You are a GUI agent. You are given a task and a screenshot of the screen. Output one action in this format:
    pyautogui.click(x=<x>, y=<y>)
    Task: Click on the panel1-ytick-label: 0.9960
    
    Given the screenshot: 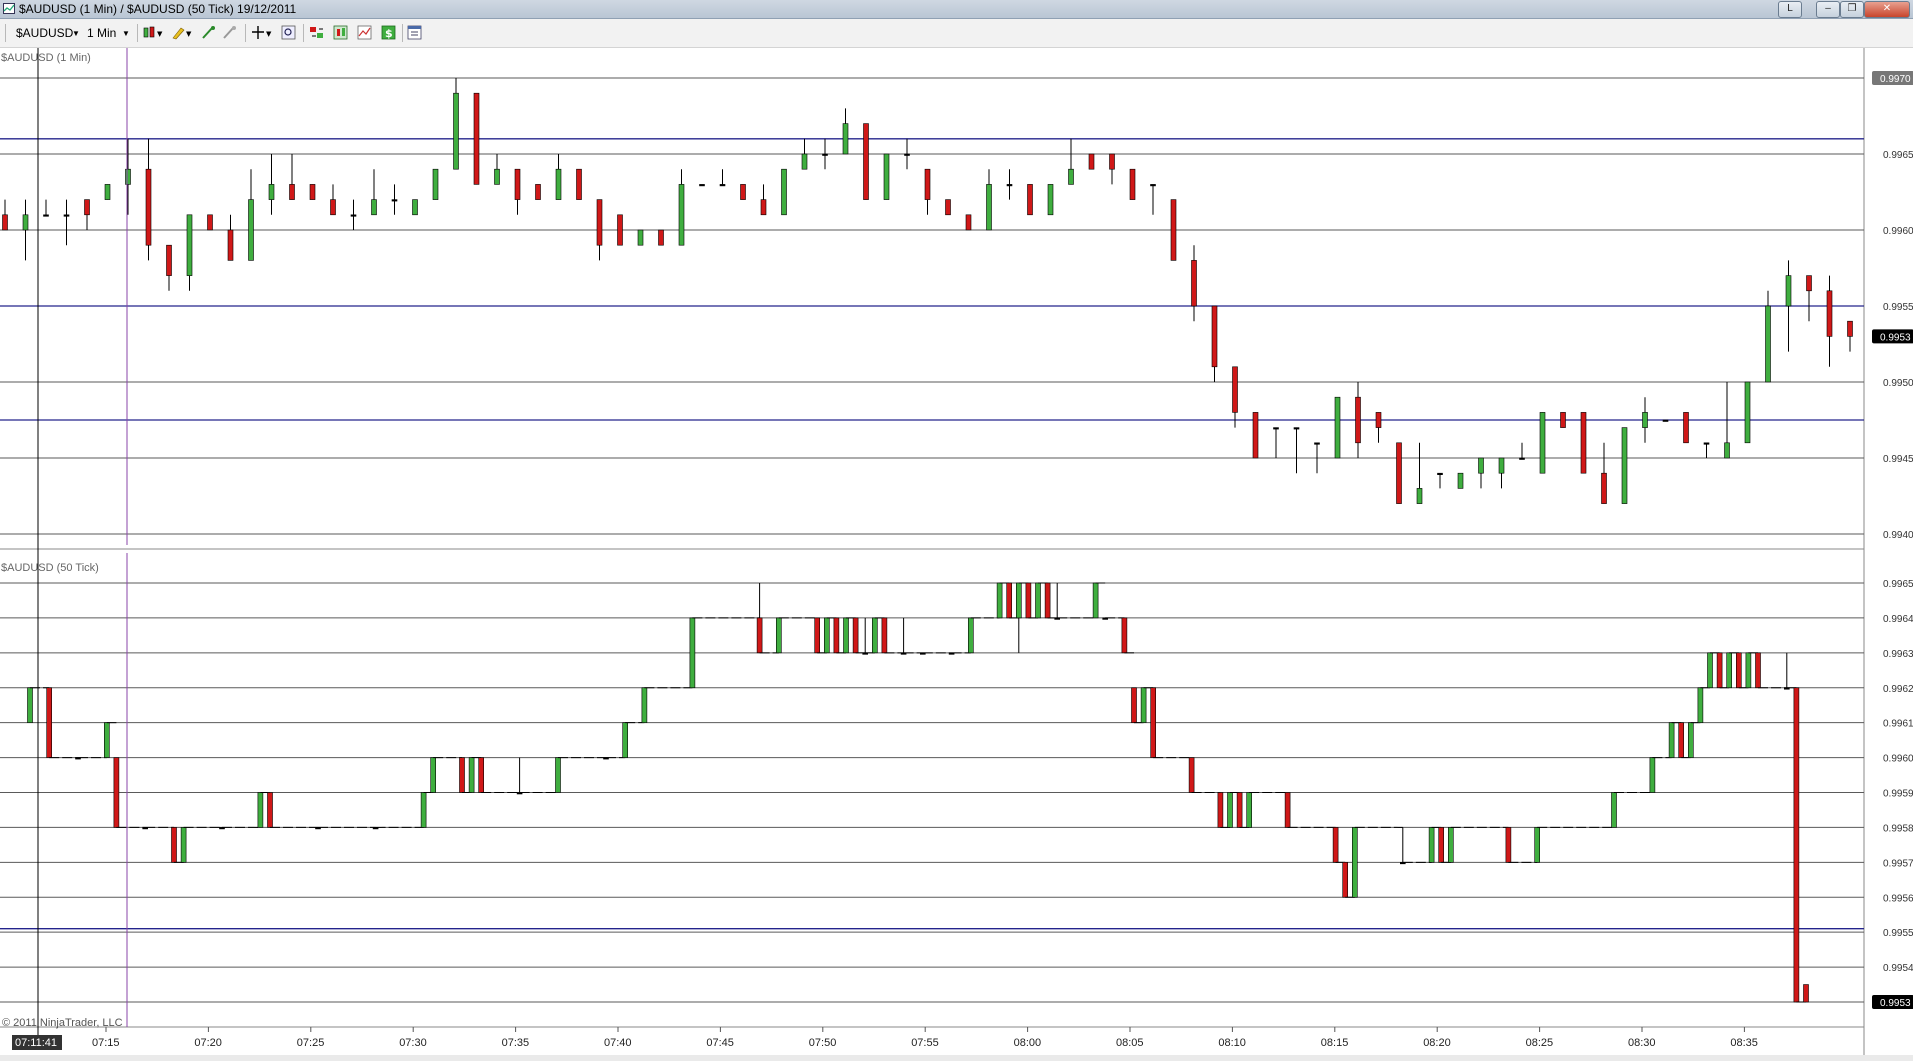 What is the action you would take?
    pyautogui.click(x=1898, y=231)
    